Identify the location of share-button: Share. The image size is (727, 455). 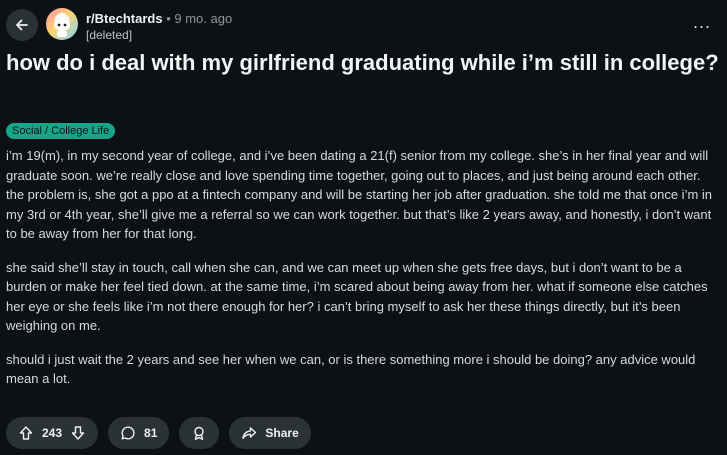
(270, 433).